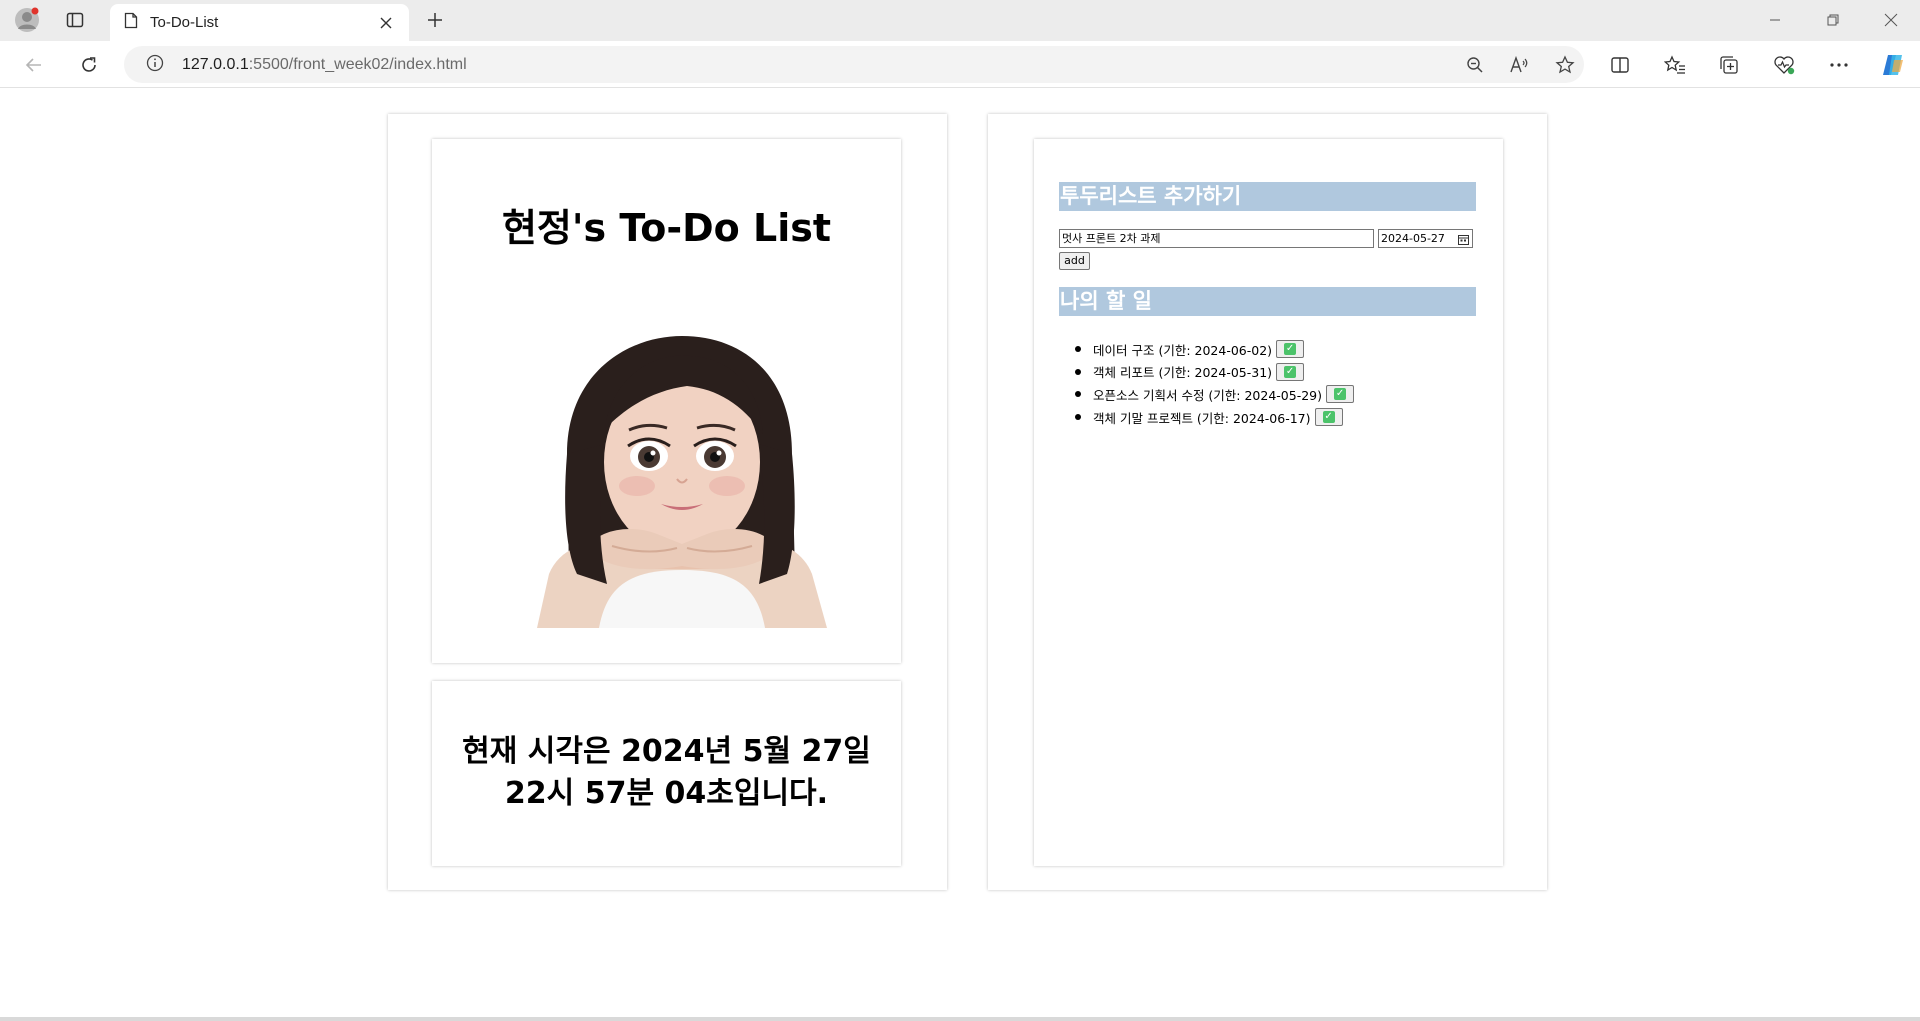 The image size is (1920, 1021). Describe the element at coordinates (1839, 65) in the screenshot. I see `more-options-icon` at that location.